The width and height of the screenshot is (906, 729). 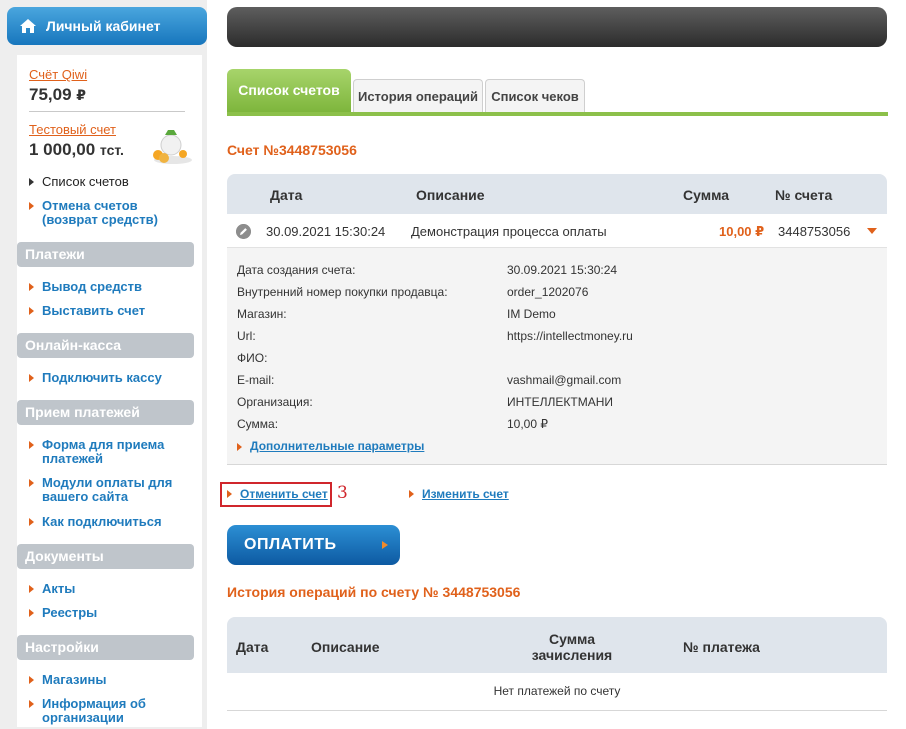 What do you see at coordinates (557, 27) in the screenshot?
I see `top-bar` at bounding box center [557, 27].